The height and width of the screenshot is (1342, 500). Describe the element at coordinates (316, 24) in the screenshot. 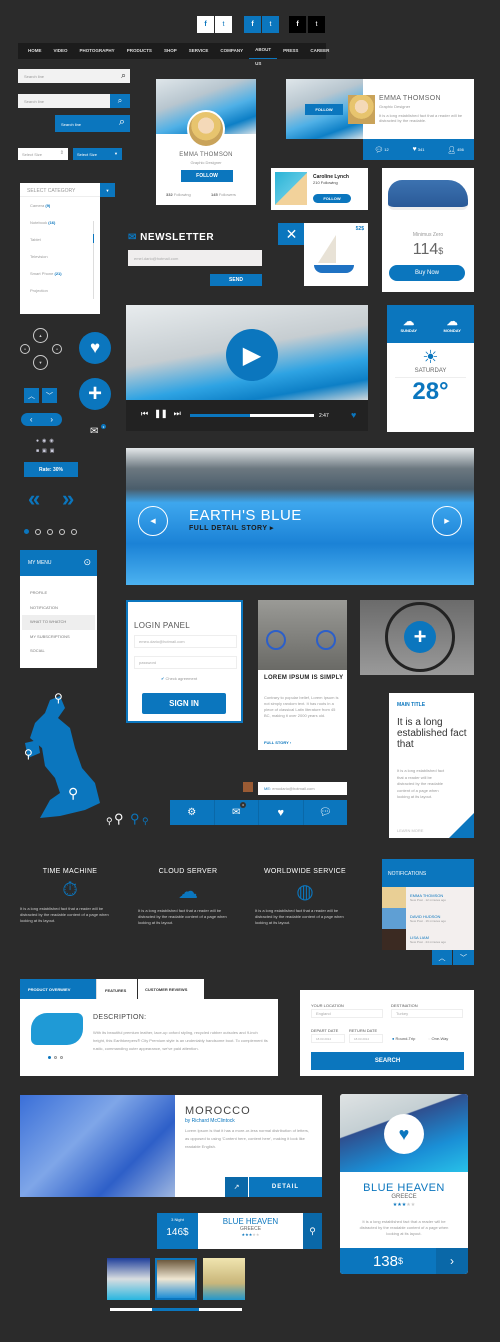

I see `twitter-button-black: t` at that location.